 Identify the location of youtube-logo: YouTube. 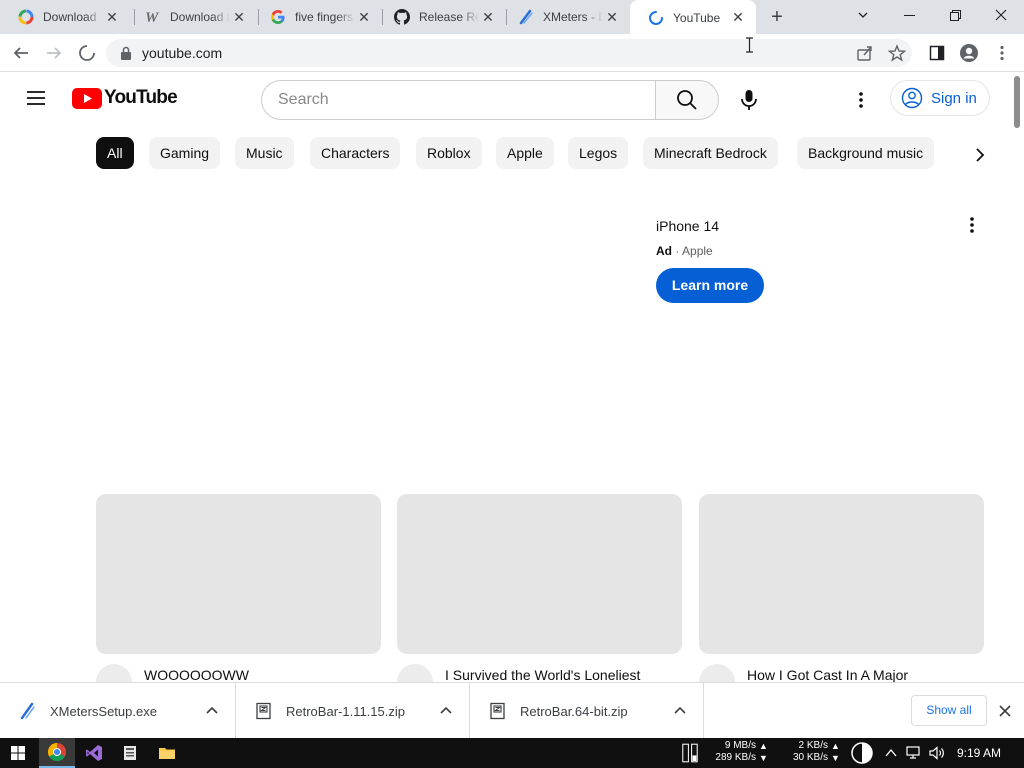
(125, 98).